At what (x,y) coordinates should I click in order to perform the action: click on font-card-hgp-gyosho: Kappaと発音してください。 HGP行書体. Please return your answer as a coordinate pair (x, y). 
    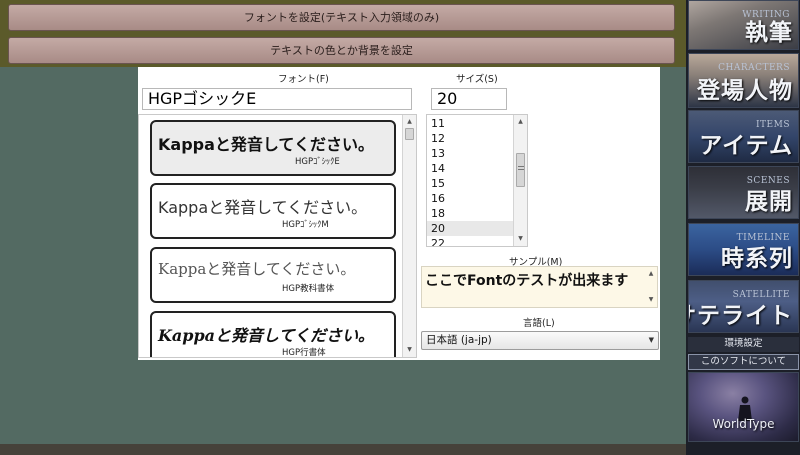
    Looking at the image, I should click on (273, 334).